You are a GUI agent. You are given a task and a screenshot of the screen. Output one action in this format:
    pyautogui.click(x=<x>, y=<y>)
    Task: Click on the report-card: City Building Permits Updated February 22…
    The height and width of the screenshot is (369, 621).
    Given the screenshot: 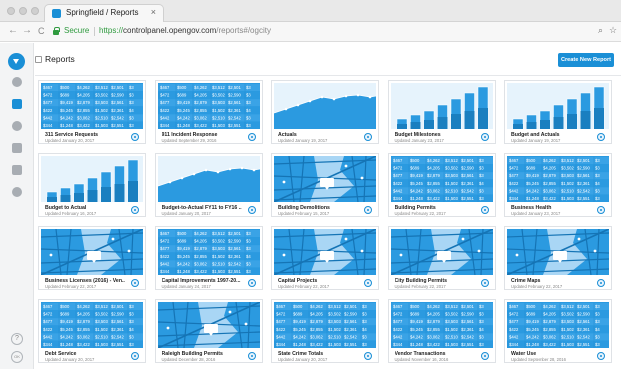 What is the action you would take?
    pyautogui.click(x=441, y=258)
    